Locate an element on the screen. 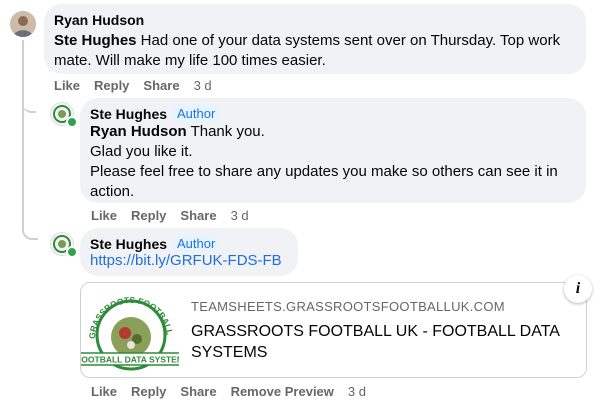  person-photo-icon is located at coordinates (23, 24).